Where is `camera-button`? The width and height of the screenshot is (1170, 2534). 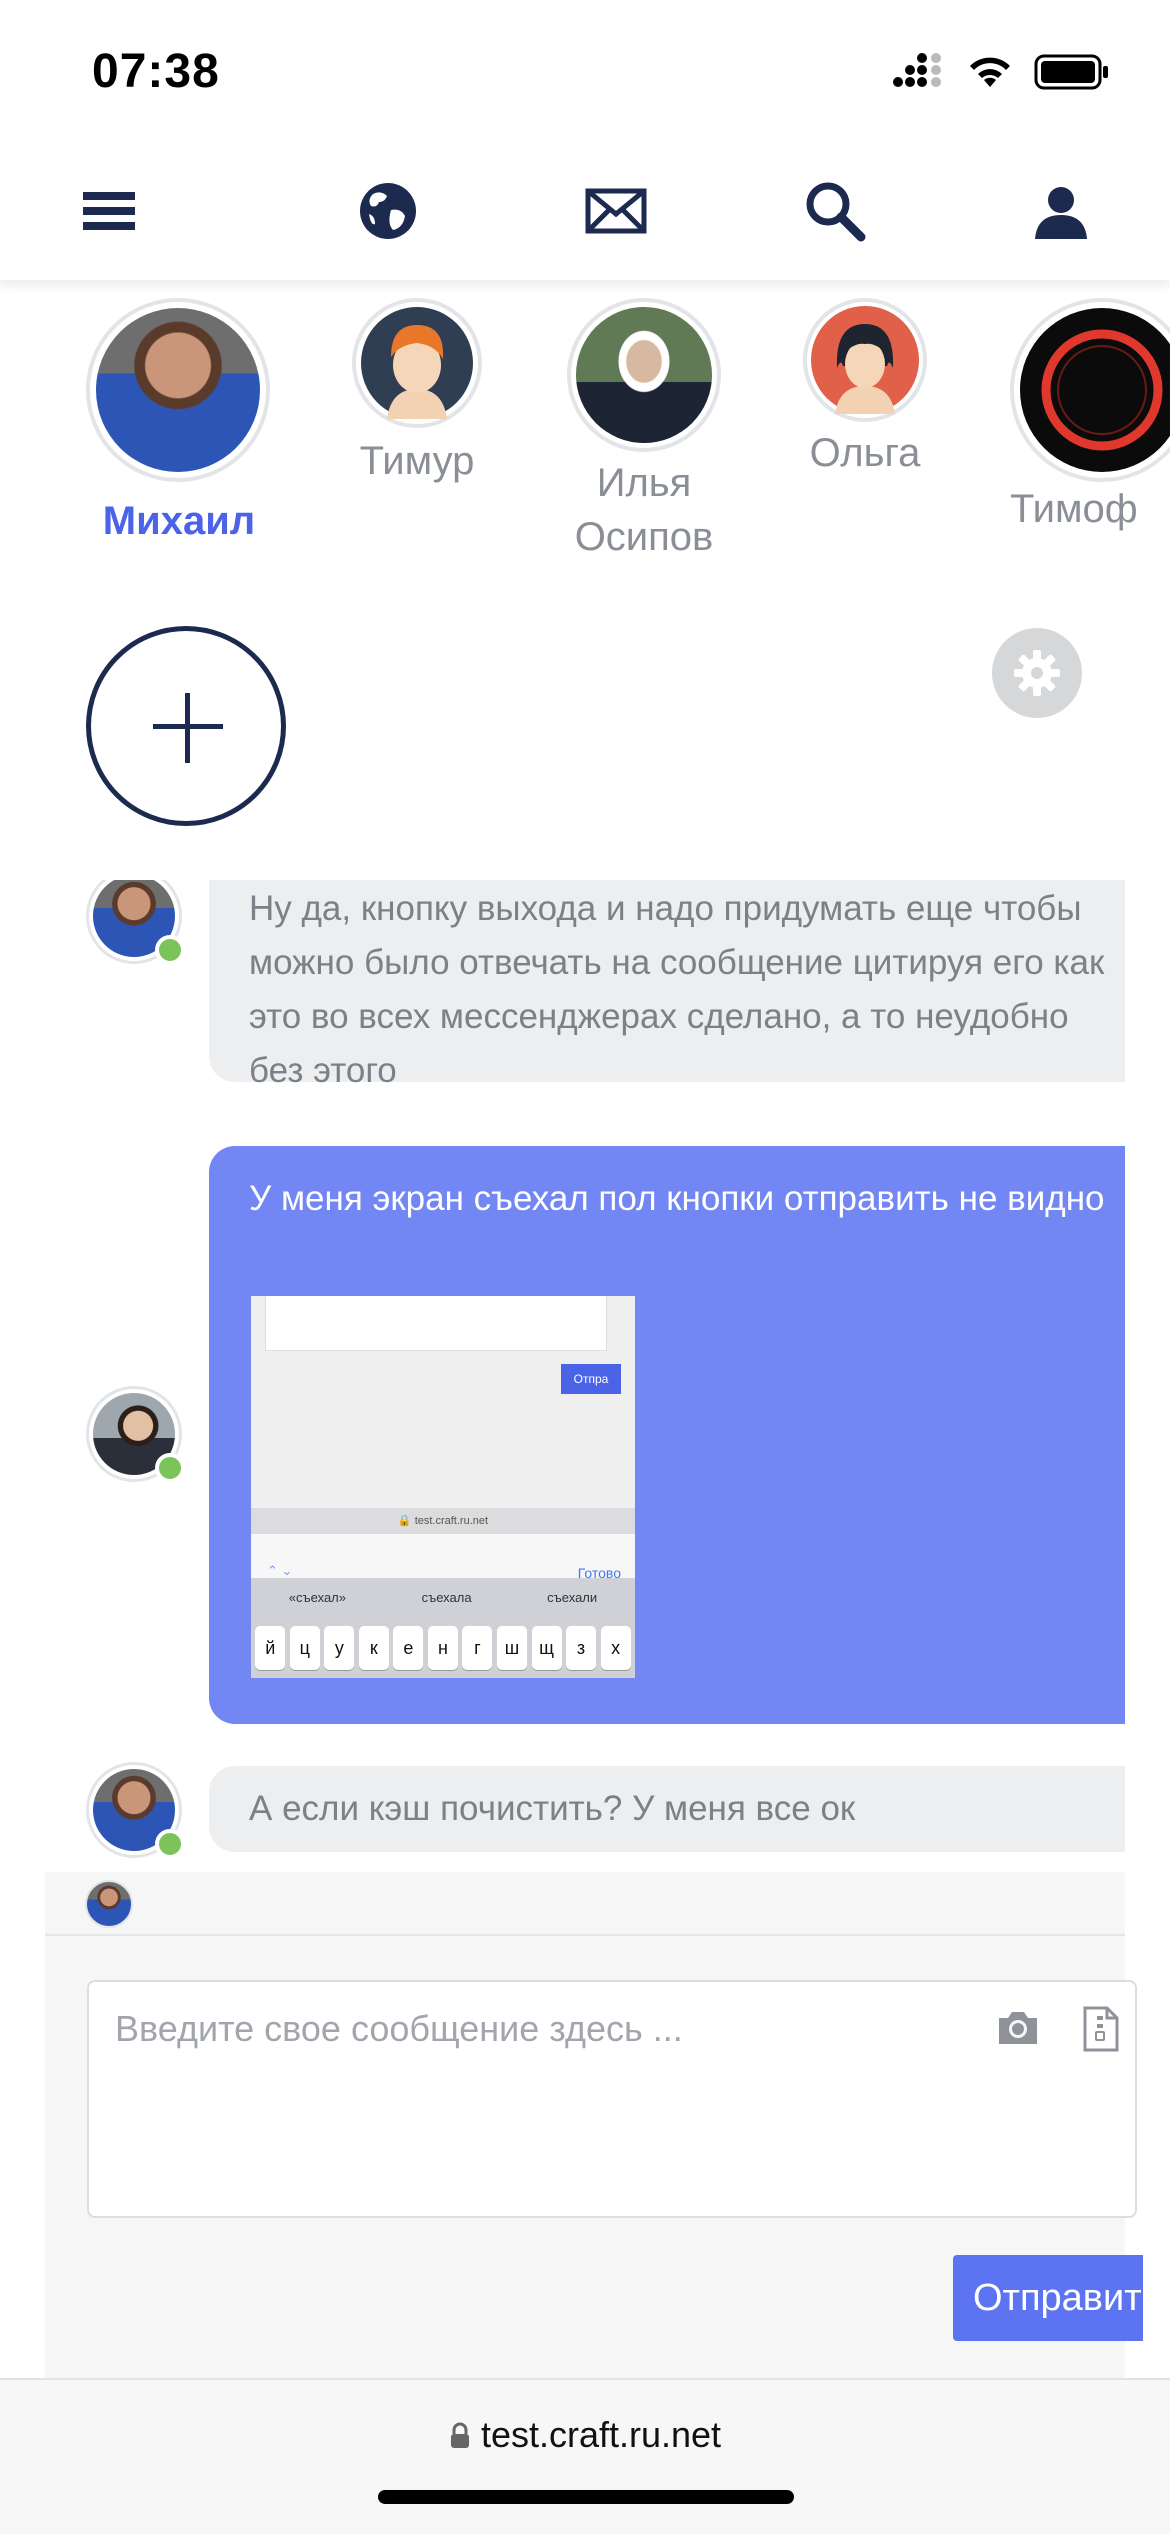
camera-button is located at coordinates (1018, 2029).